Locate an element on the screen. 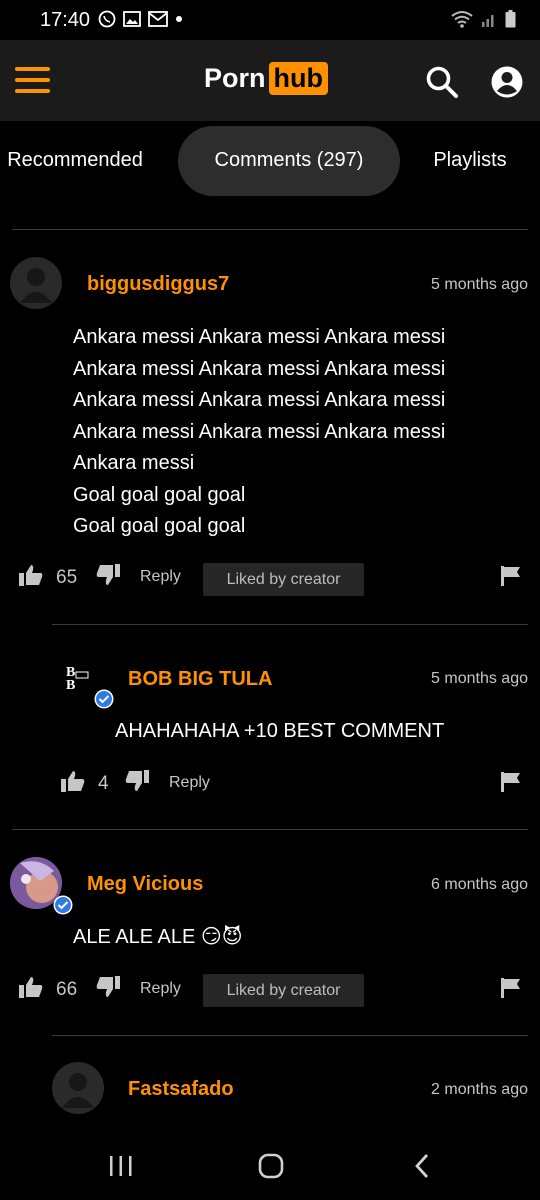  account-icon is located at coordinates (507, 82).